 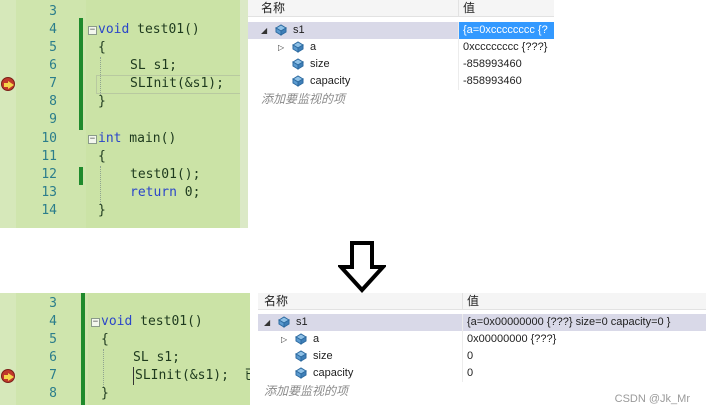 I want to click on line-number: 11, so click(x=49, y=156).